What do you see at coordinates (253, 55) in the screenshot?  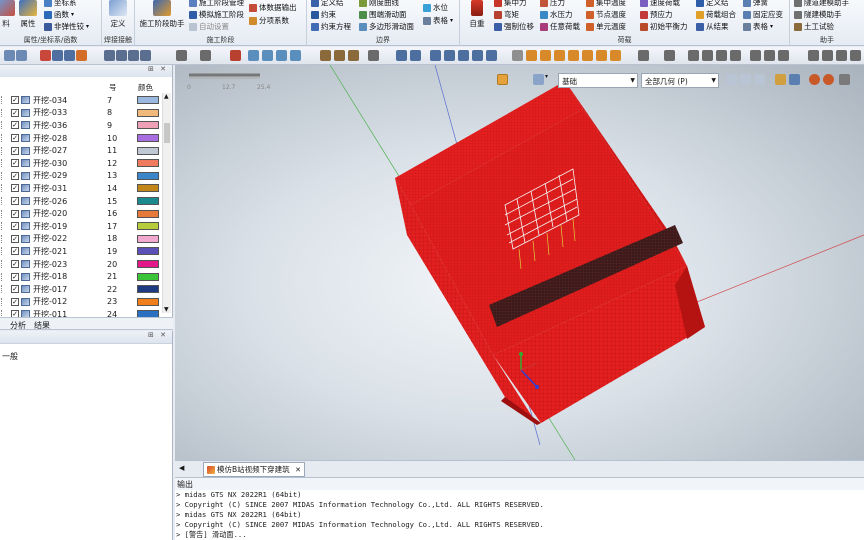 I see `copy-icon` at bounding box center [253, 55].